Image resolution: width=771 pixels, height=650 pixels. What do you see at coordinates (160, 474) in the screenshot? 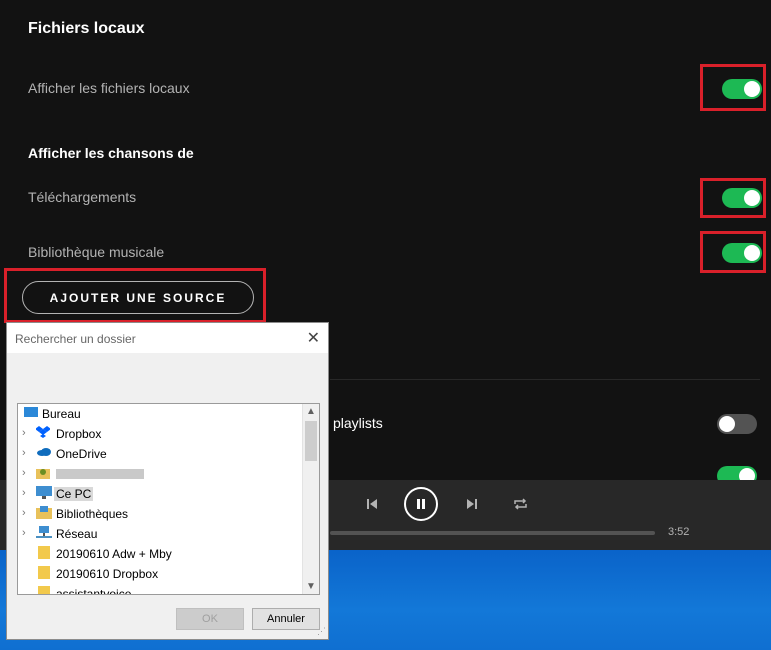
I see `tree-item-user-folder: ›` at bounding box center [160, 474].